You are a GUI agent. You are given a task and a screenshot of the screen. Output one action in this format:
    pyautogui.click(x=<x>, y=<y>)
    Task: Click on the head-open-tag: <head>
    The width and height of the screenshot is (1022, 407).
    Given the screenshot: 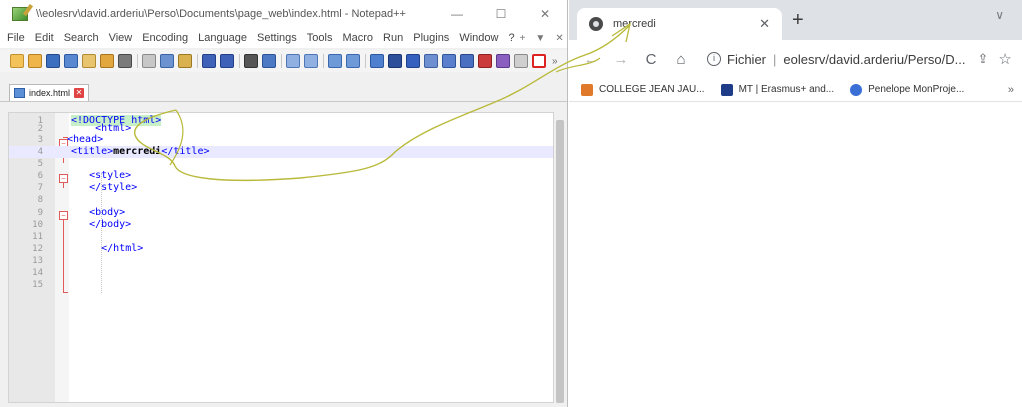 What is the action you would take?
    pyautogui.click(x=85, y=139)
    